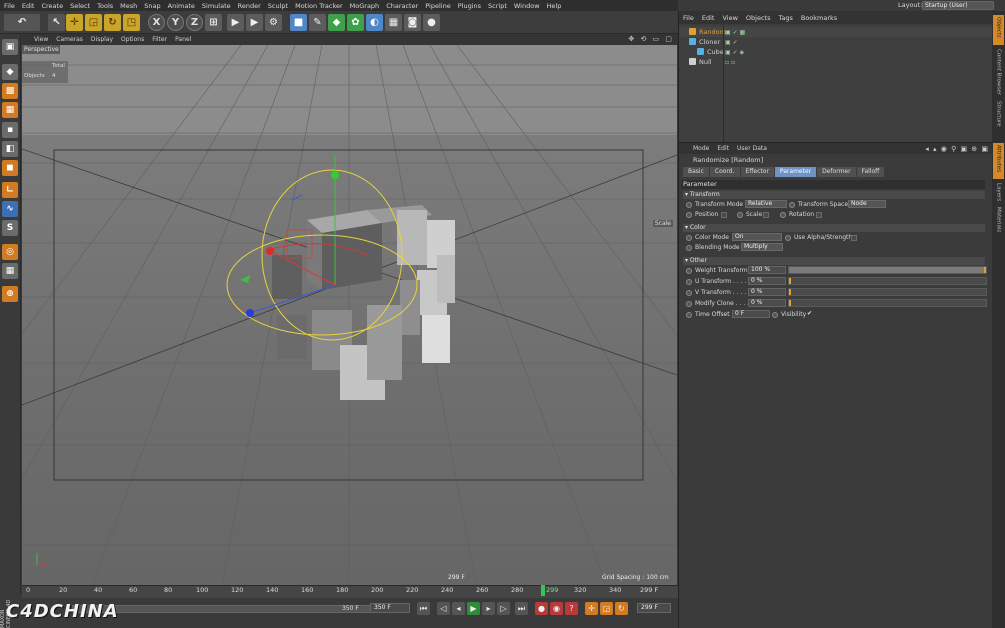 This screenshot has width=1005, height=628. I want to click on other-group-header: ▾ Other, so click(834, 261).